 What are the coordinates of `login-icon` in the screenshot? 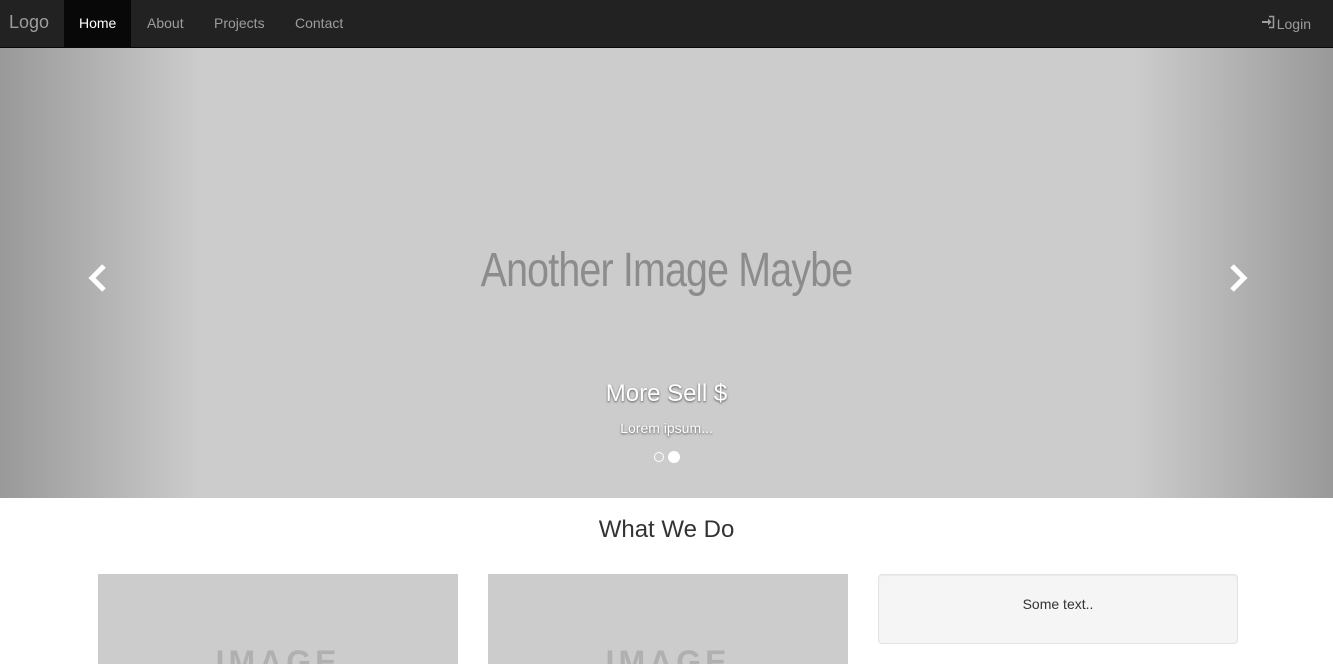 It's located at (1268, 24).